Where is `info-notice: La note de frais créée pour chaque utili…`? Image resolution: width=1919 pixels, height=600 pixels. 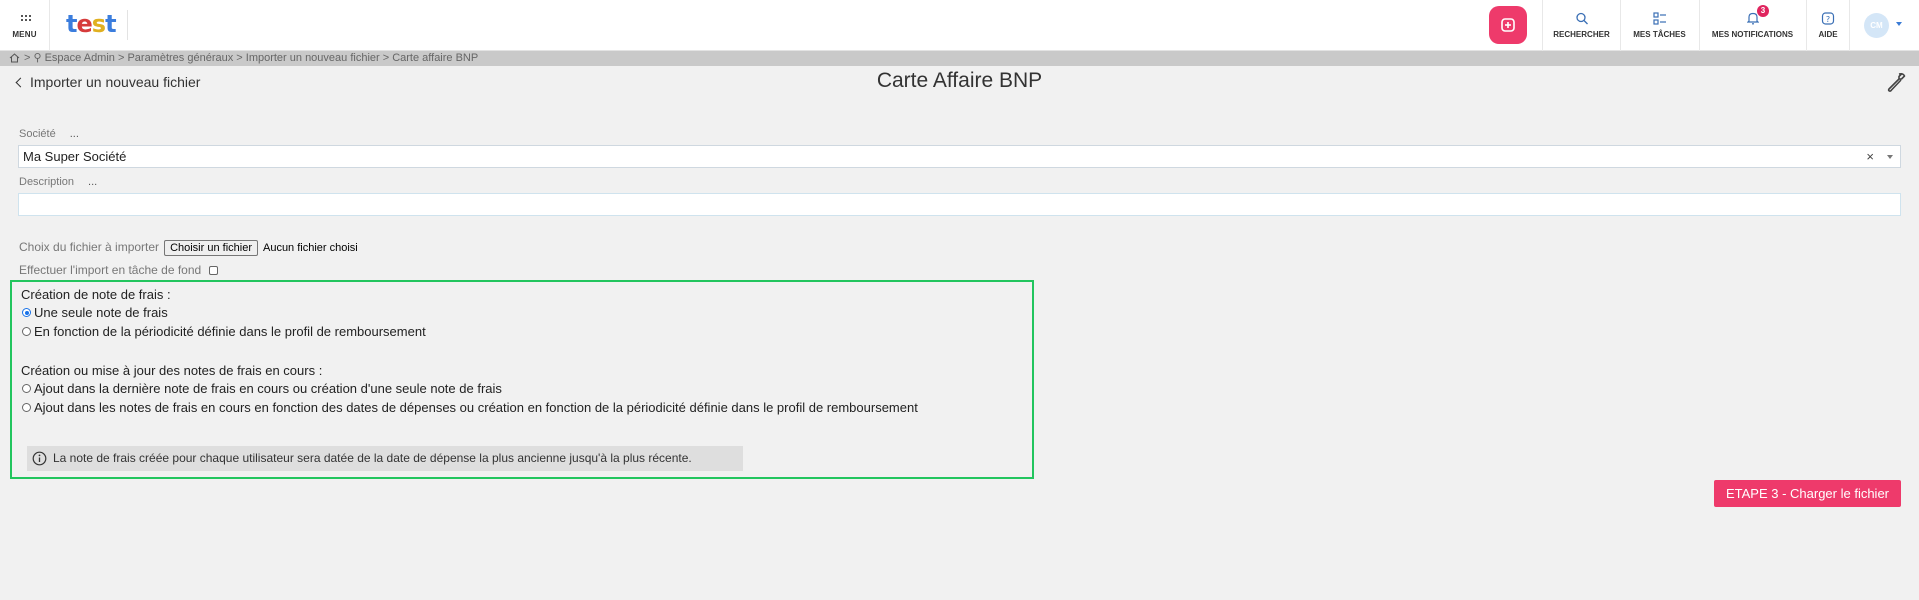 info-notice: La note de frais créée pour chaque utili… is located at coordinates (385, 458).